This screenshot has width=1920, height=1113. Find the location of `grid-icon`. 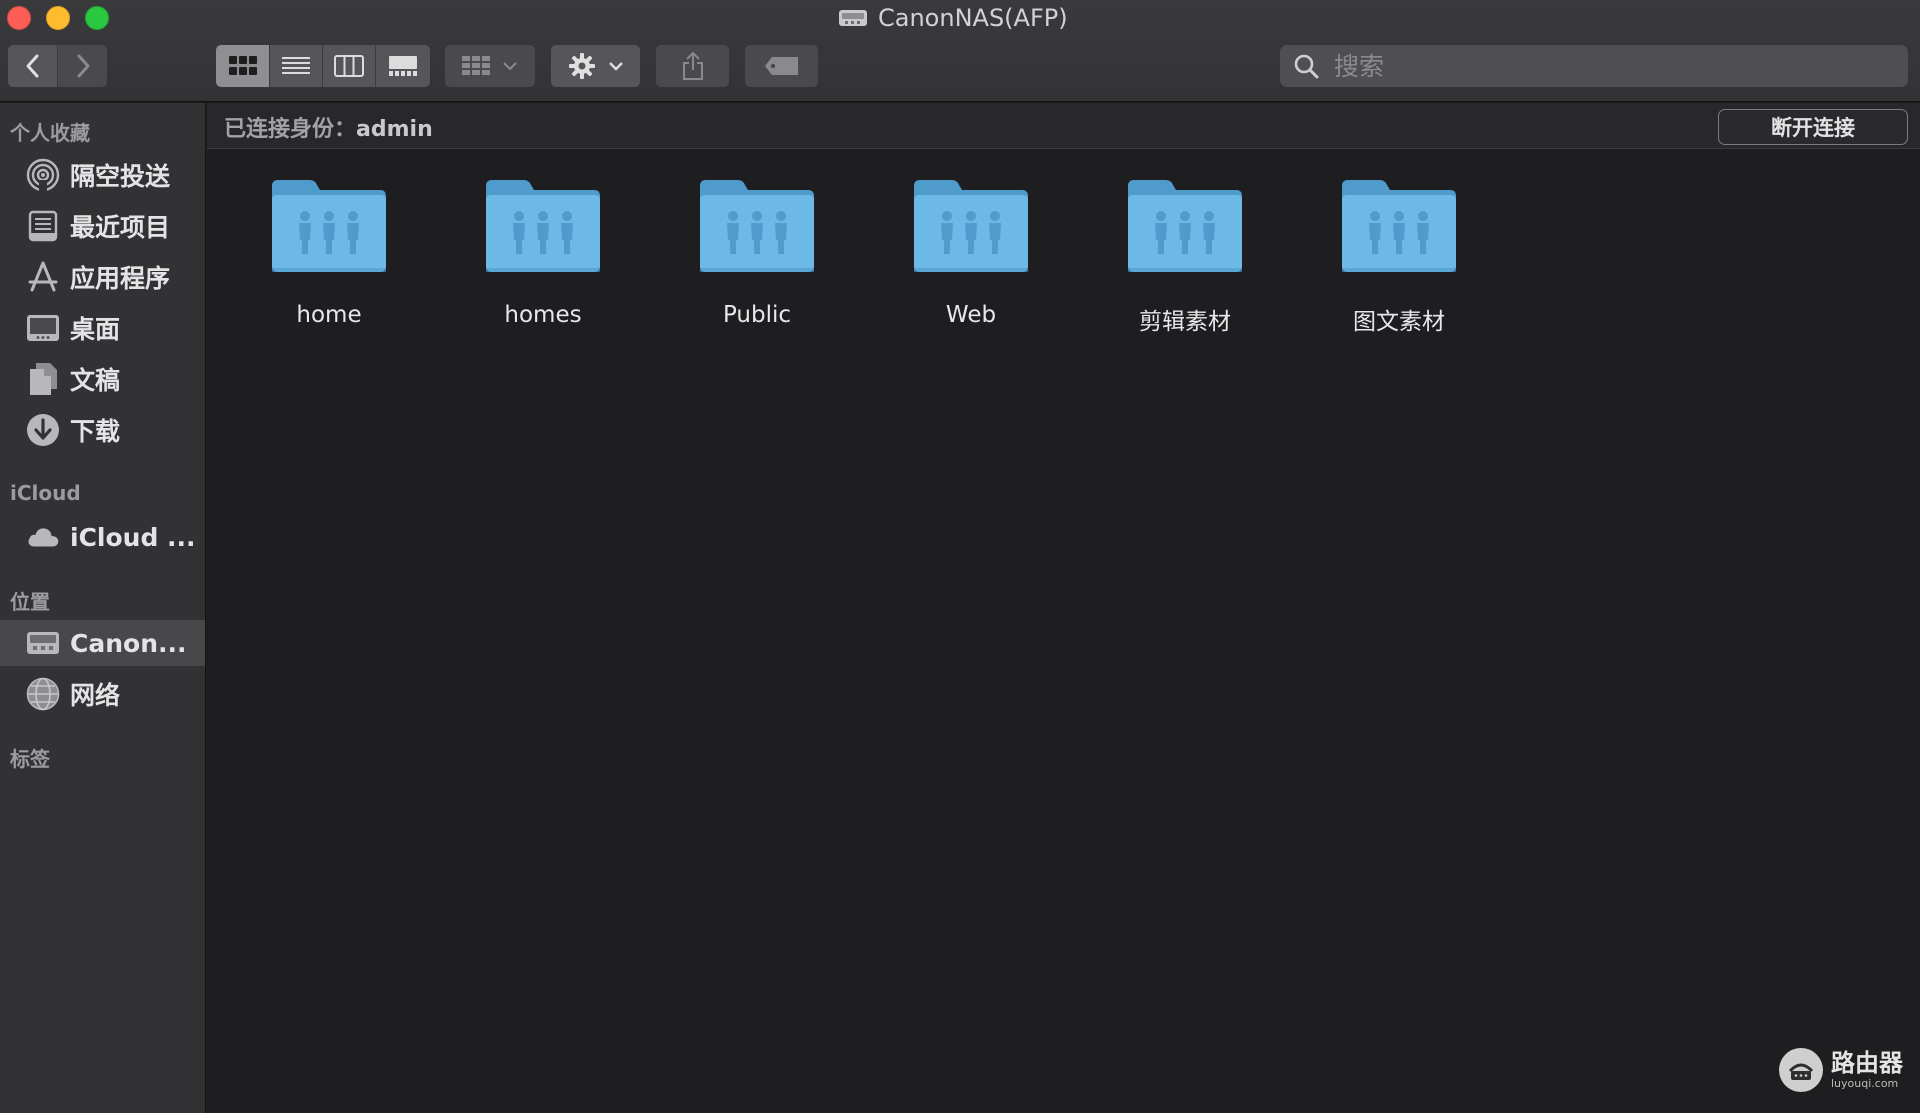

grid-icon is located at coordinates (242, 65).